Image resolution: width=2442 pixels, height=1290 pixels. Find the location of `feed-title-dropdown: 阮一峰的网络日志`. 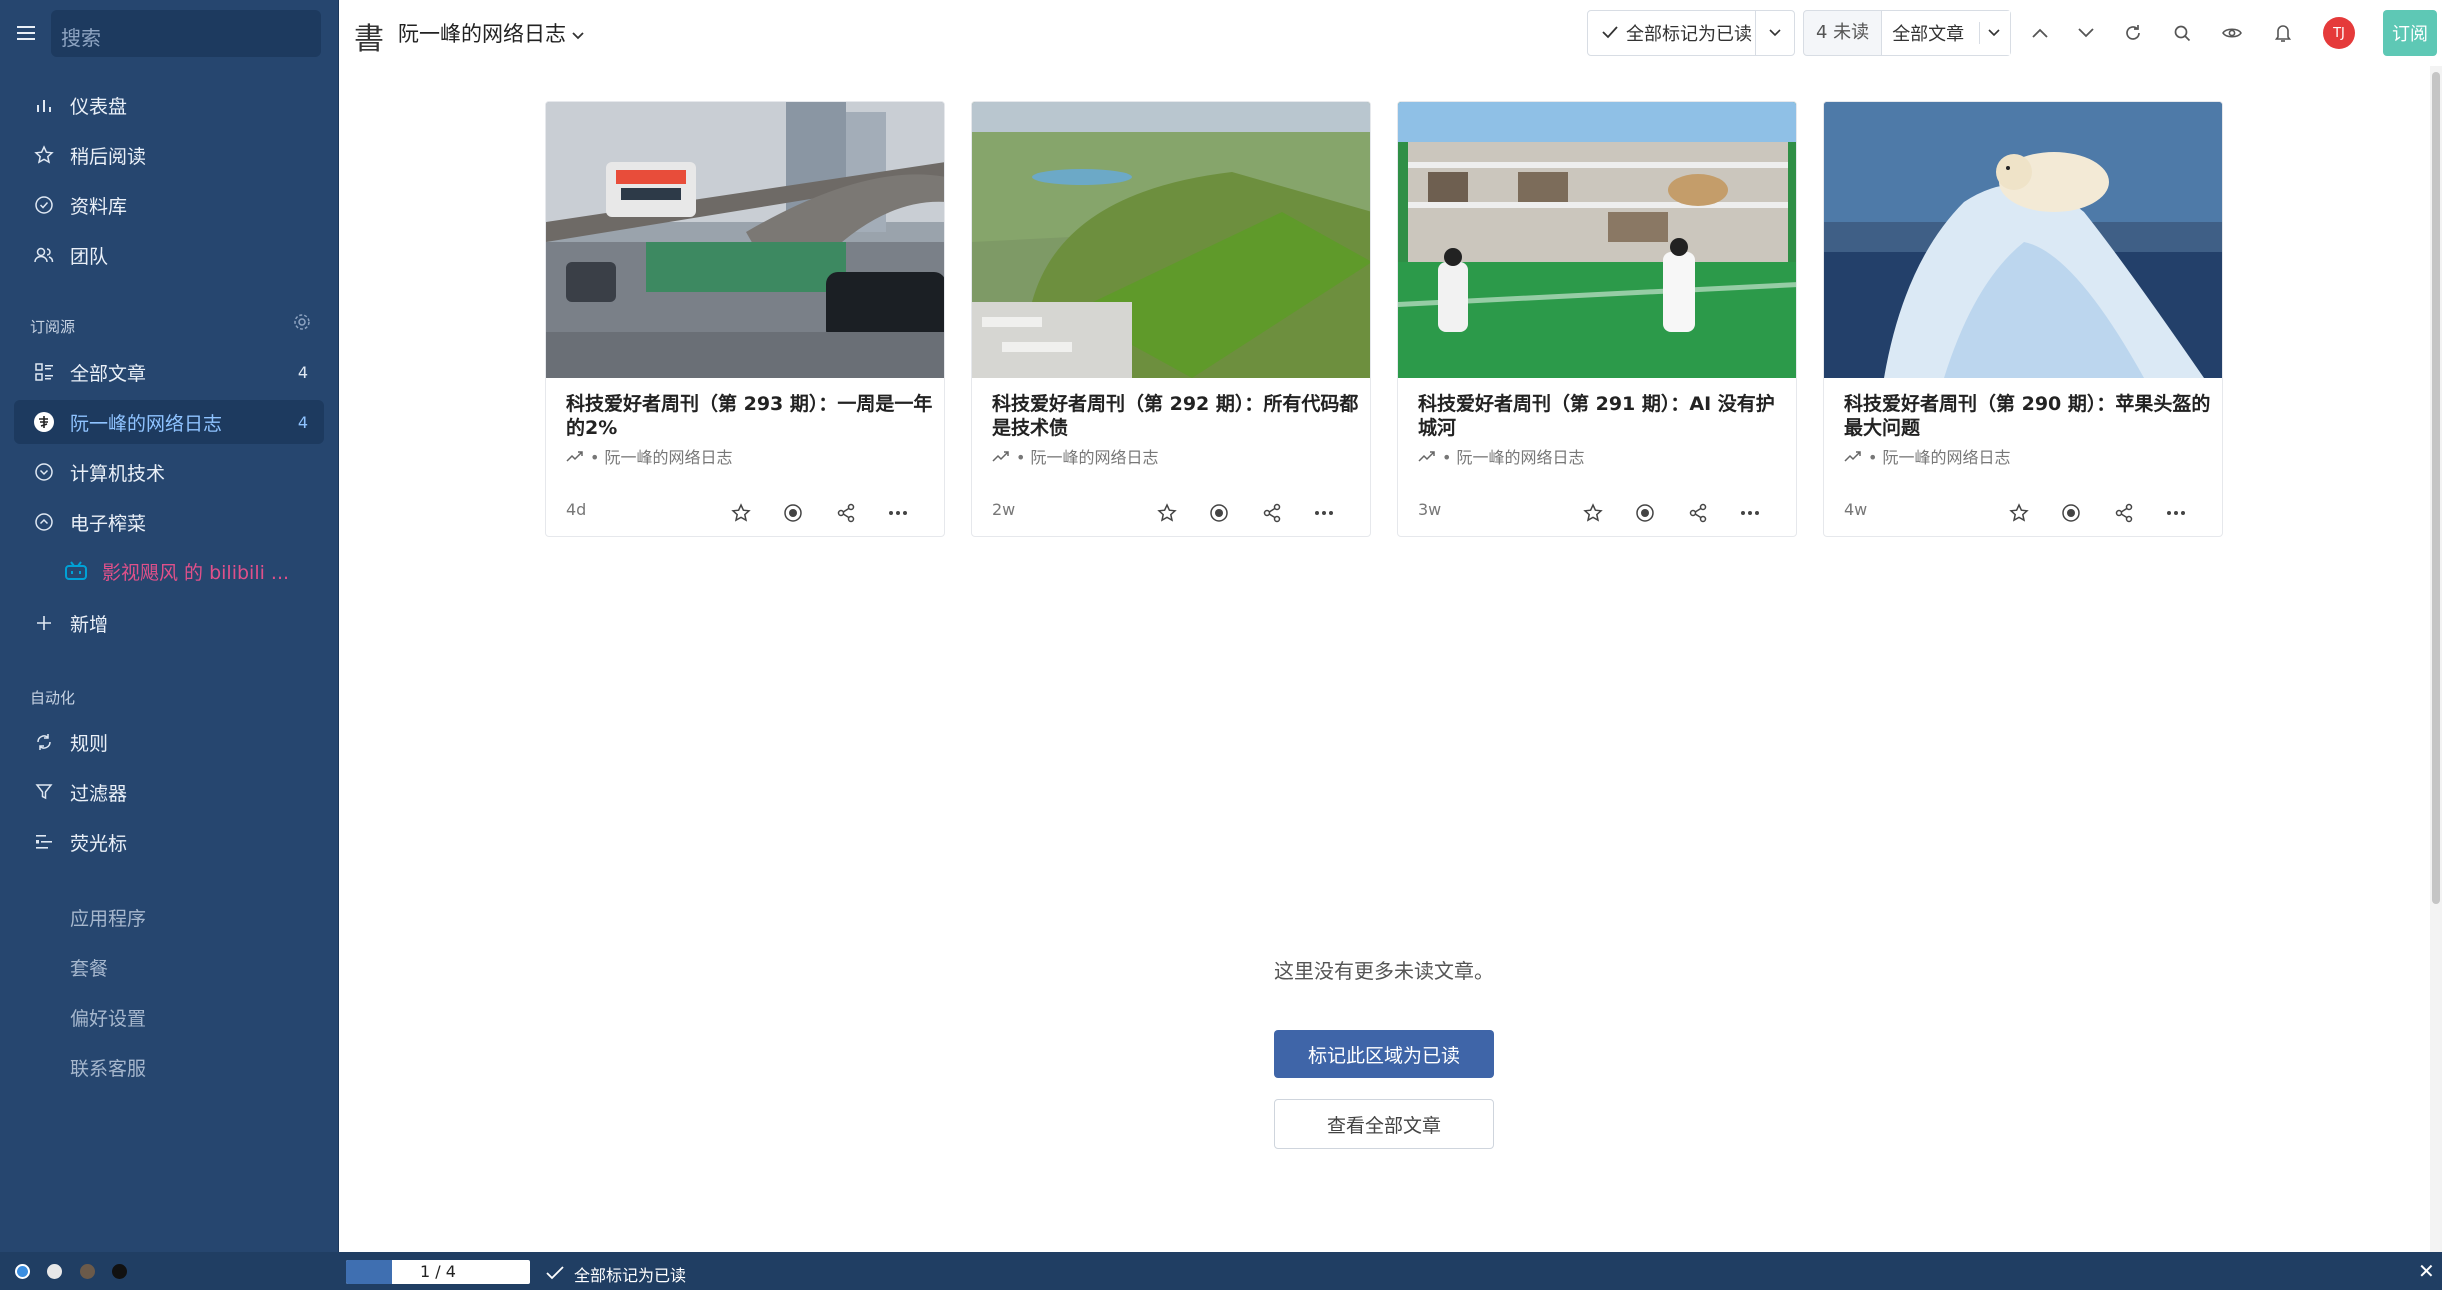

feed-title-dropdown: 阮一峰的网络日志 is located at coordinates (491, 33).